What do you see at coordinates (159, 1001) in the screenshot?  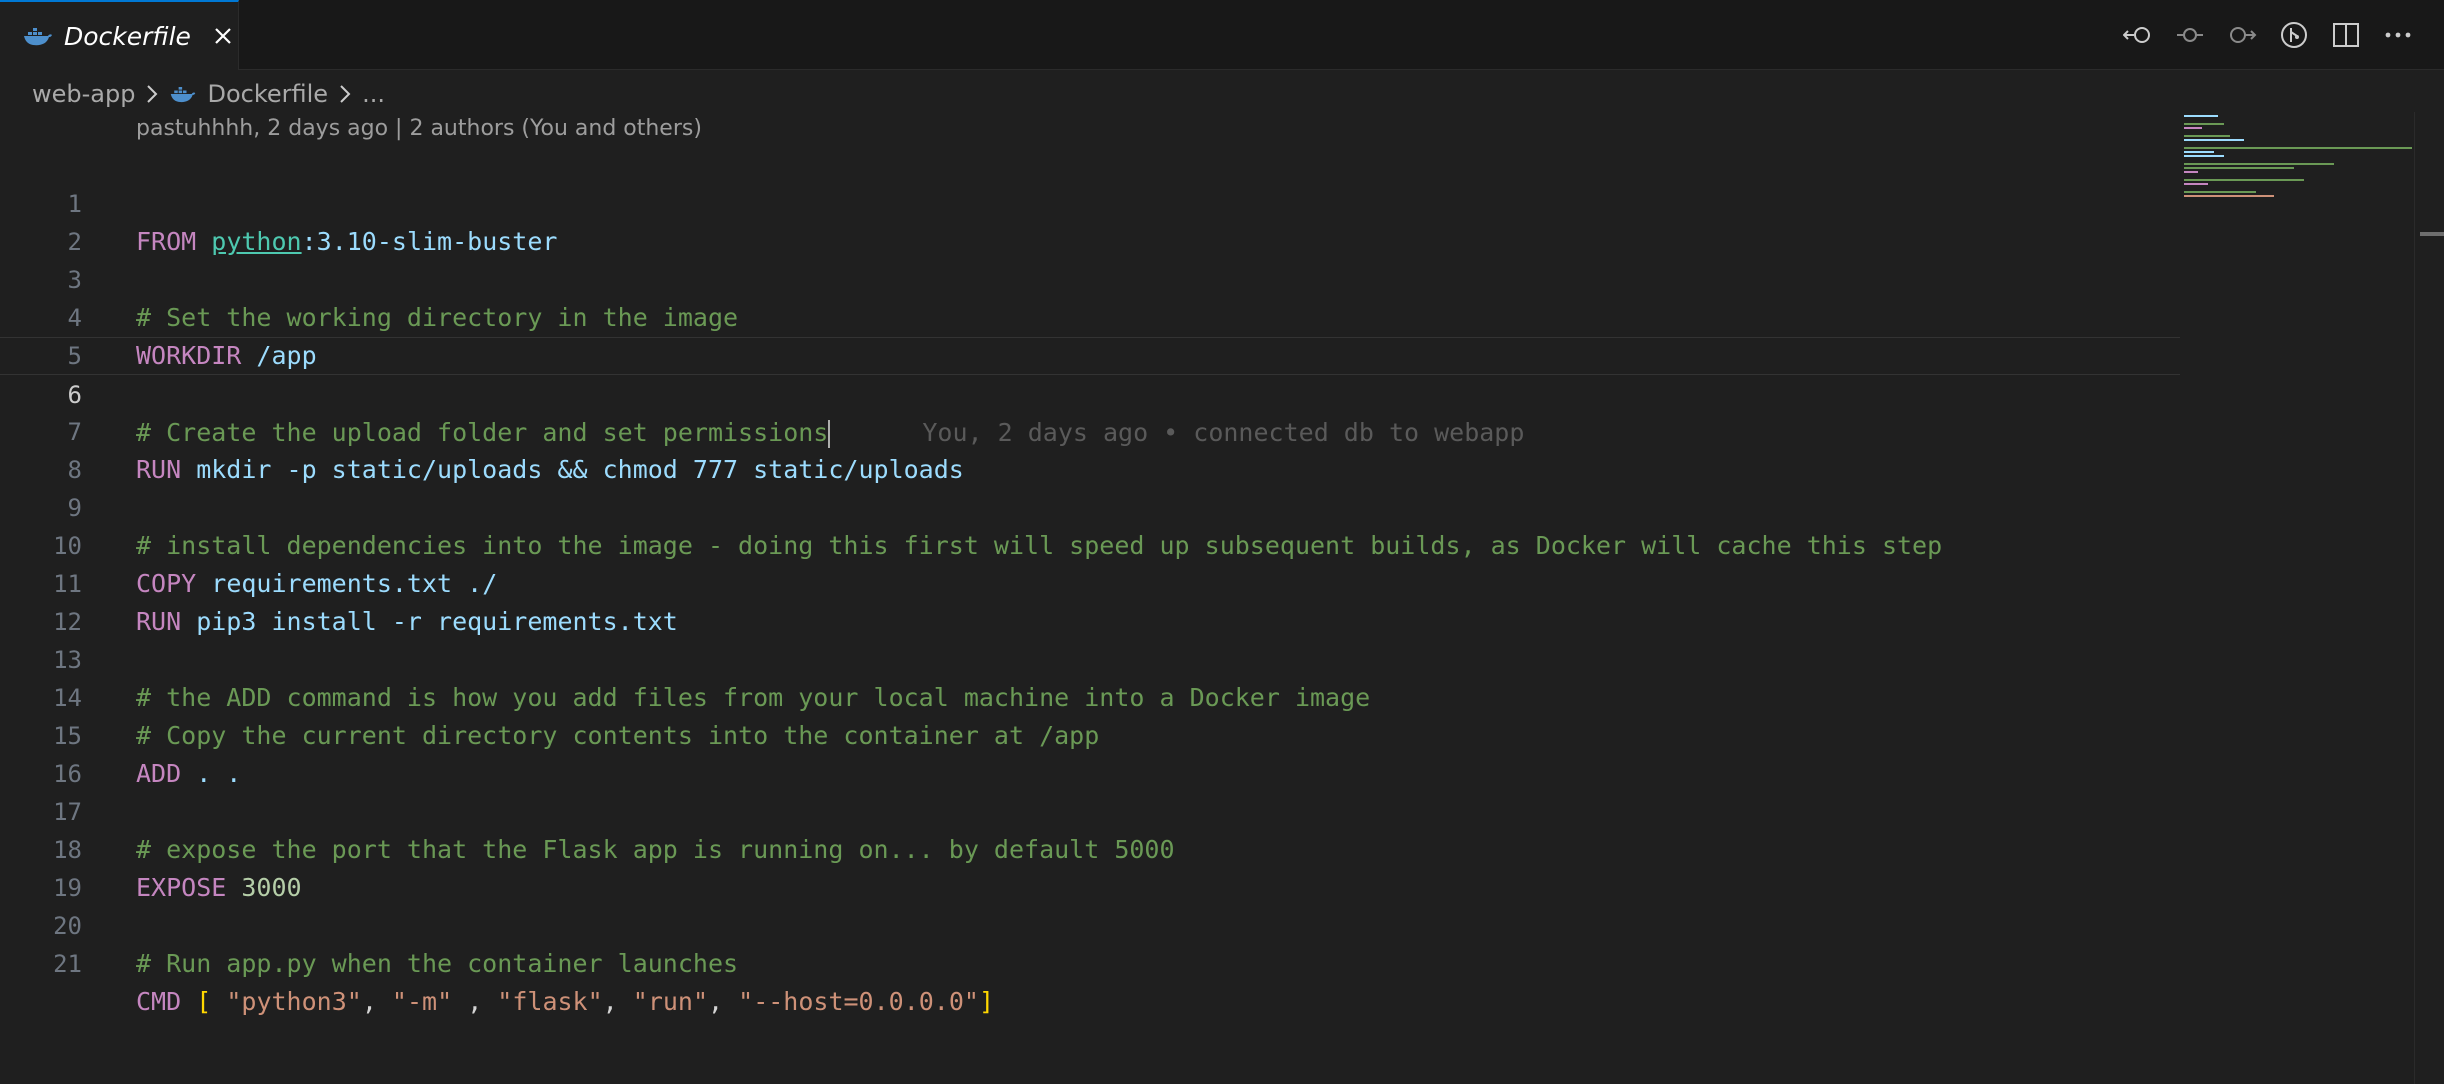 I see `keyword: CMD` at bounding box center [159, 1001].